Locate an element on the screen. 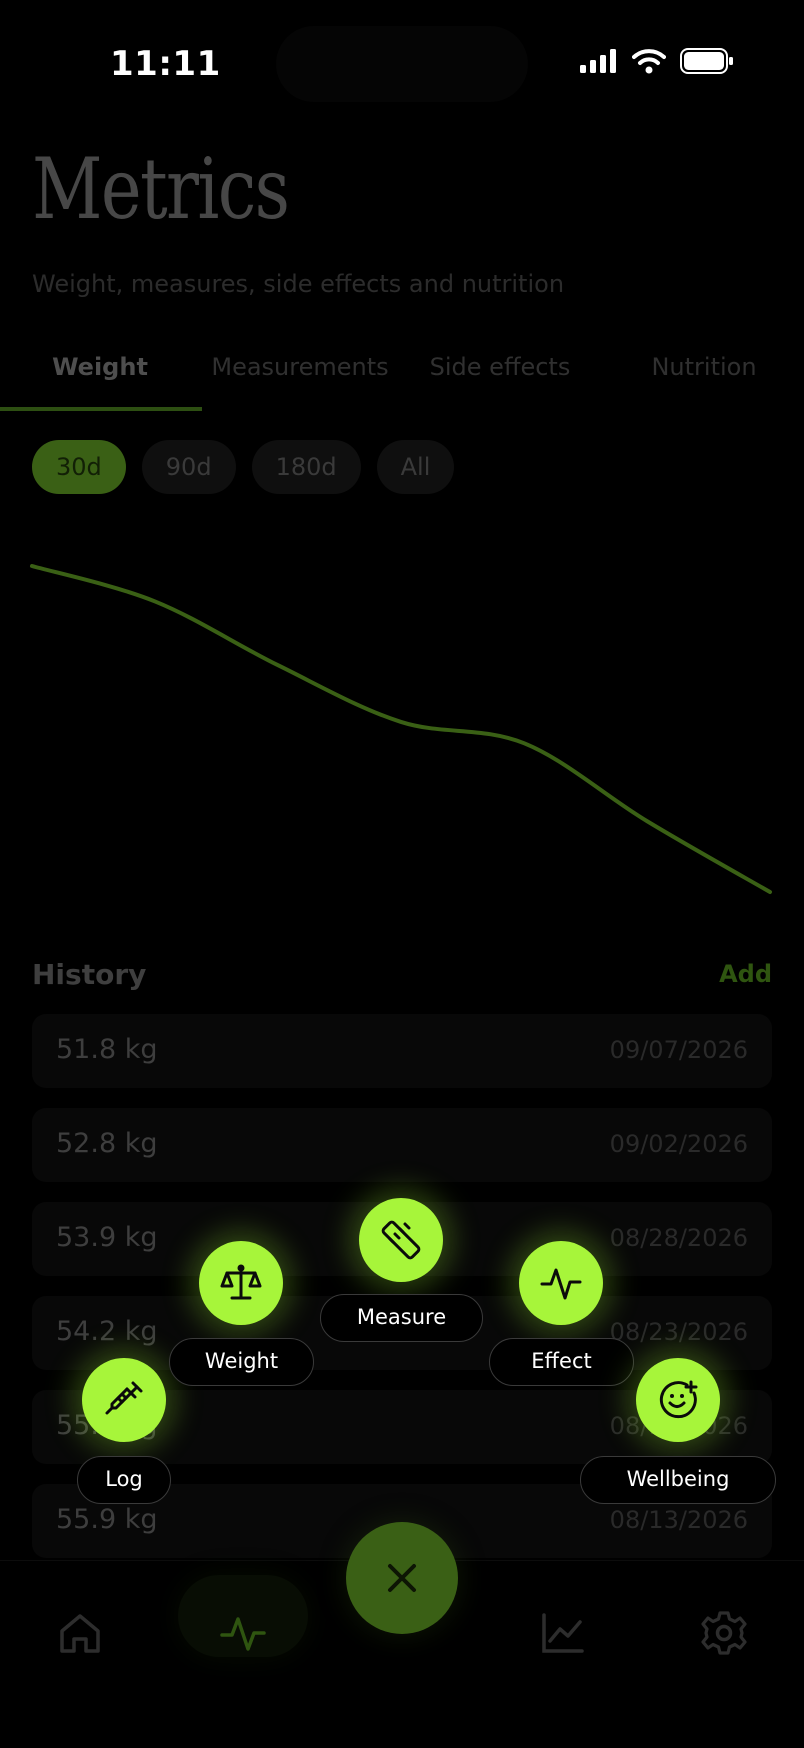  history-header: History Add is located at coordinates (402, 978).